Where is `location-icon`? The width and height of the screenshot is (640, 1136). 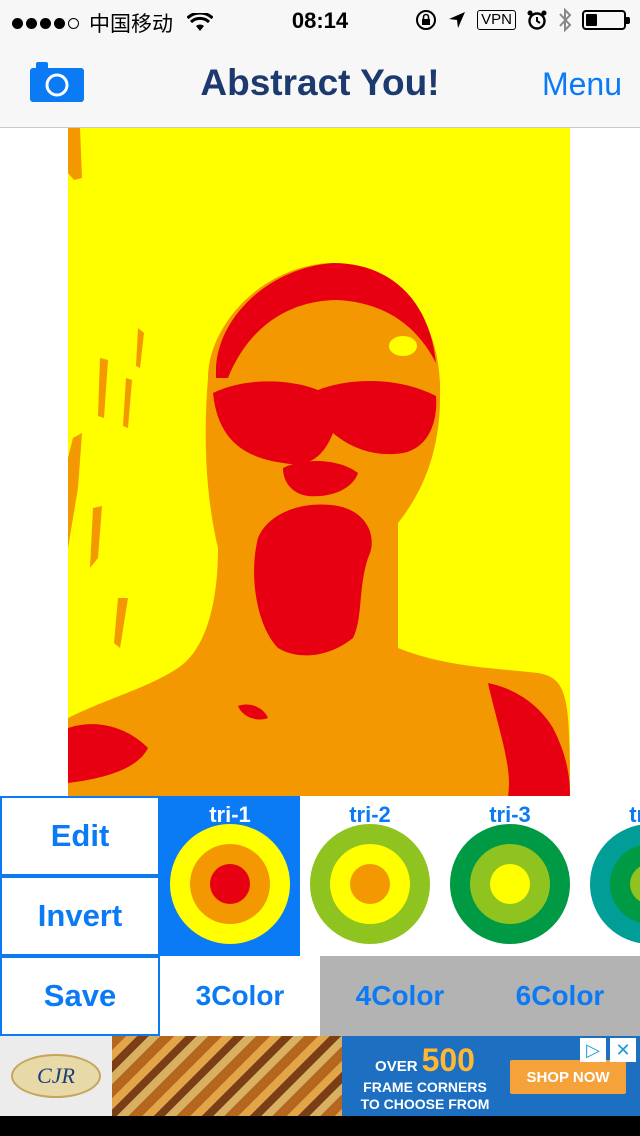 location-icon is located at coordinates (457, 20).